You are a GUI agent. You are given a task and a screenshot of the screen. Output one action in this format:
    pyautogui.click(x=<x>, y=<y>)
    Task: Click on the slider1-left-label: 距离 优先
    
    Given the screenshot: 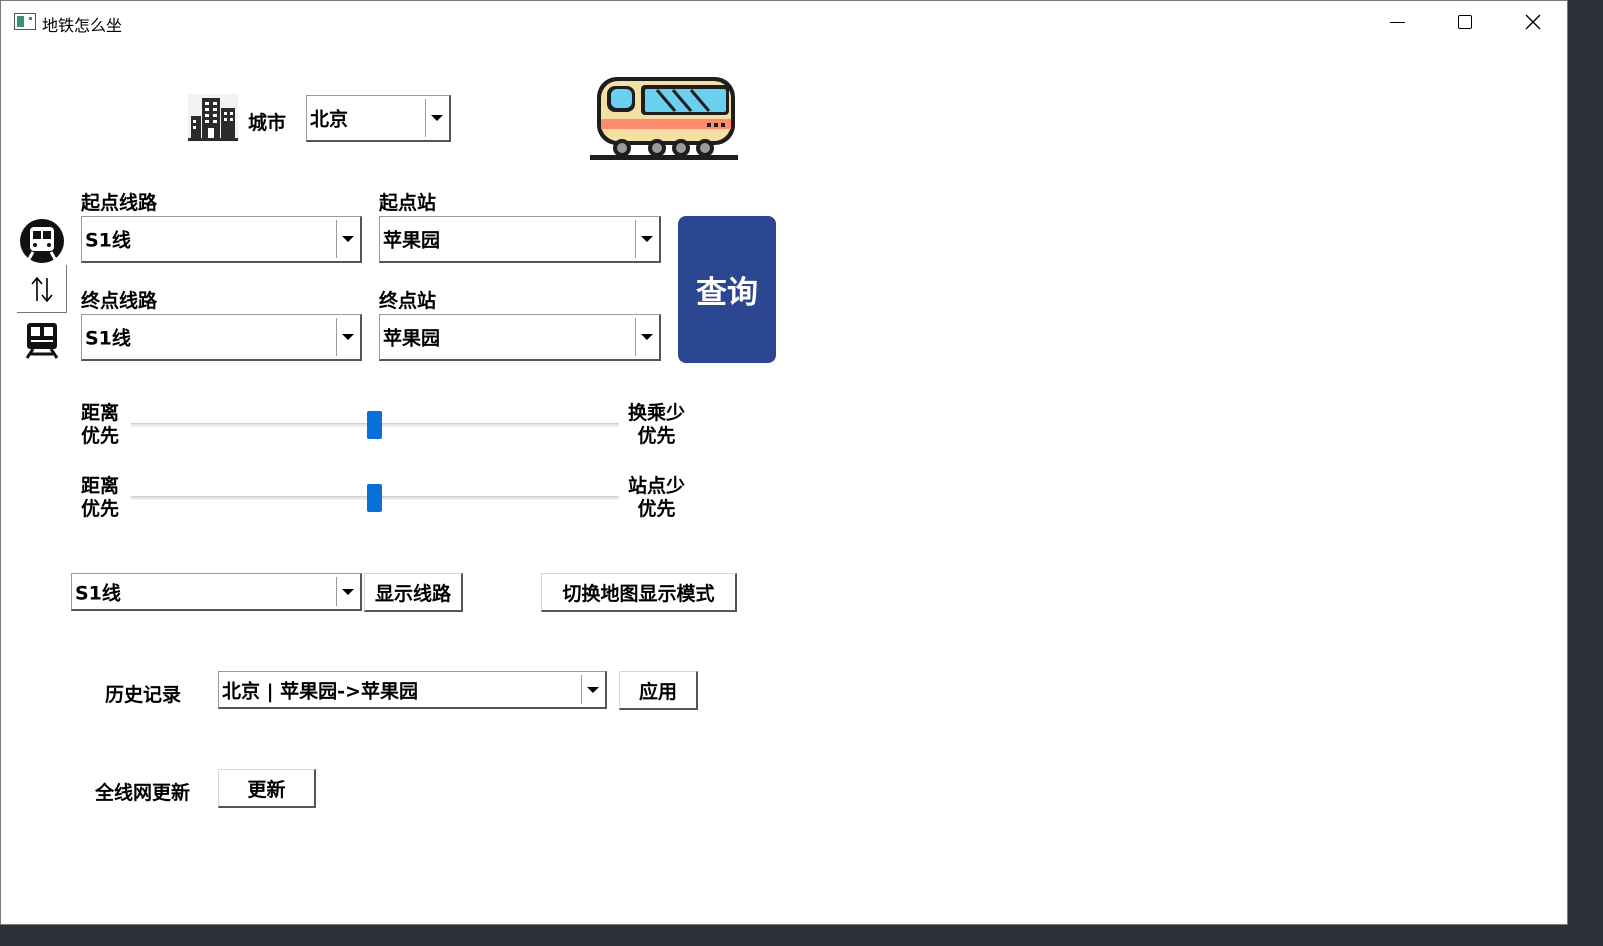 What is the action you would take?
    pyautogui.click(x=100, y=425)
    